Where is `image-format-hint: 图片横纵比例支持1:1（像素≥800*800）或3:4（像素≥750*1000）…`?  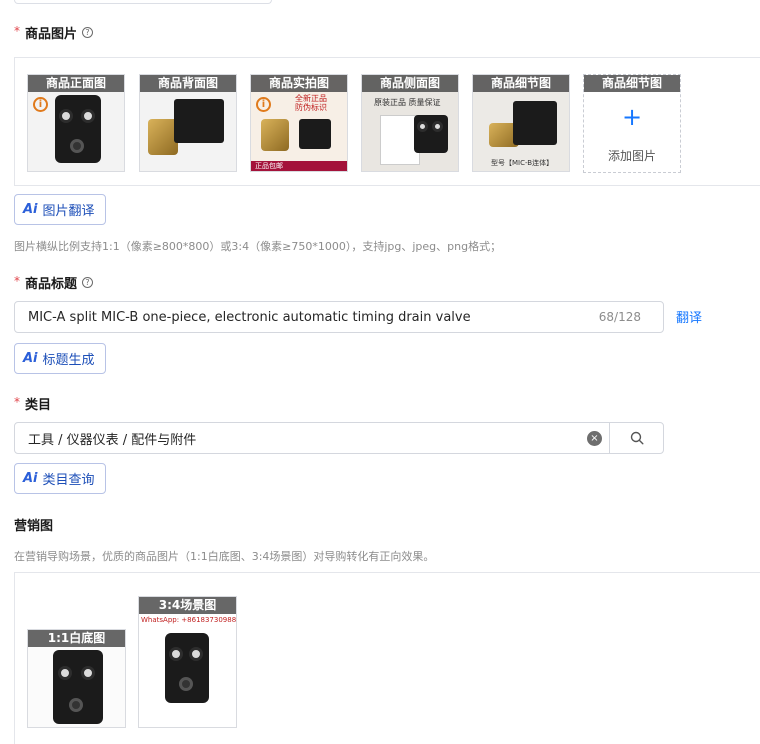
image-format-hint: 图片横纵比例支持1:1（像素≥800*800）或3:4（像素≥750*1000）… is located at coordinates (258, 246).